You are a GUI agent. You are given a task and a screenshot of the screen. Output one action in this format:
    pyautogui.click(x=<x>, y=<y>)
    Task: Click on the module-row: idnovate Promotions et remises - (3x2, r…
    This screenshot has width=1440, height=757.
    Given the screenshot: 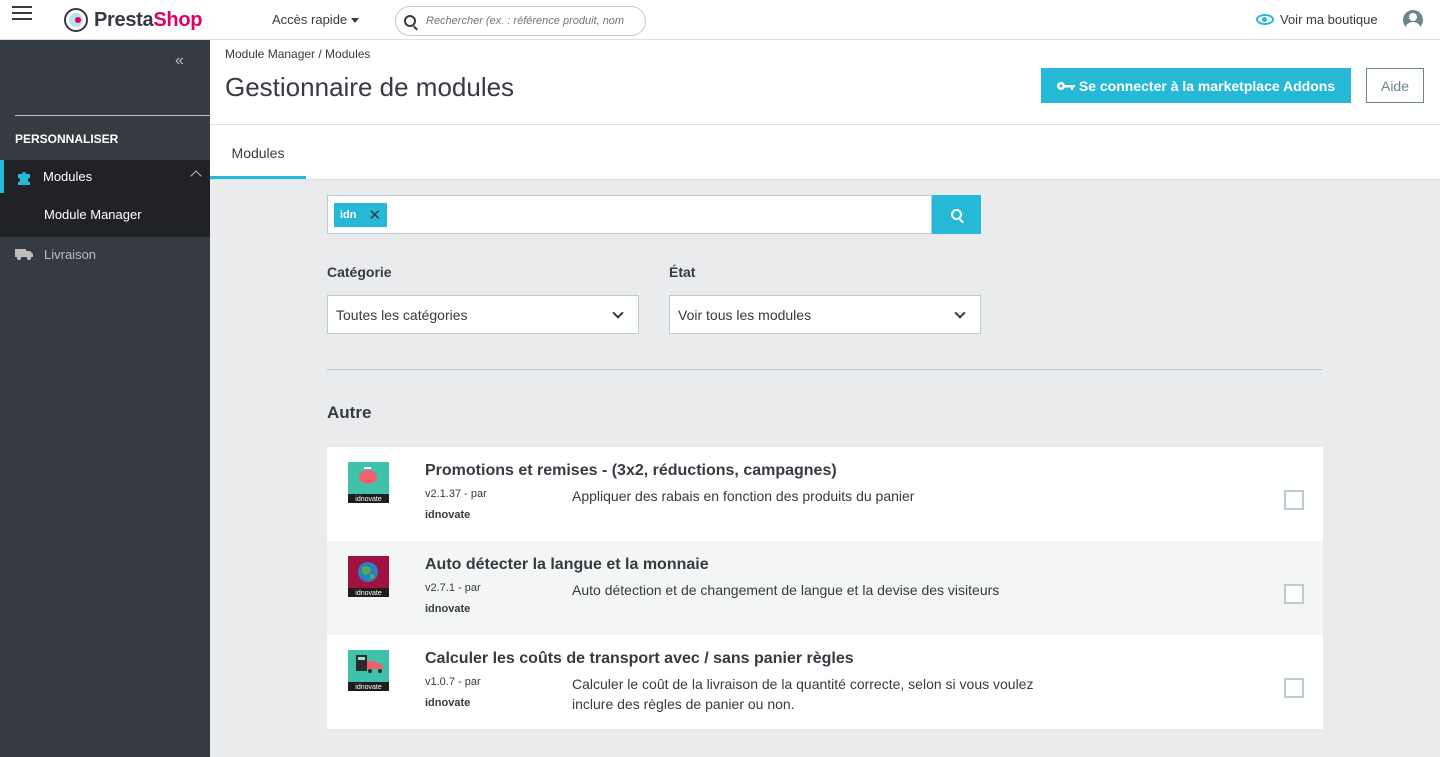 What is the action you would take?
    pyautogui.click(x=825, y=494)
    